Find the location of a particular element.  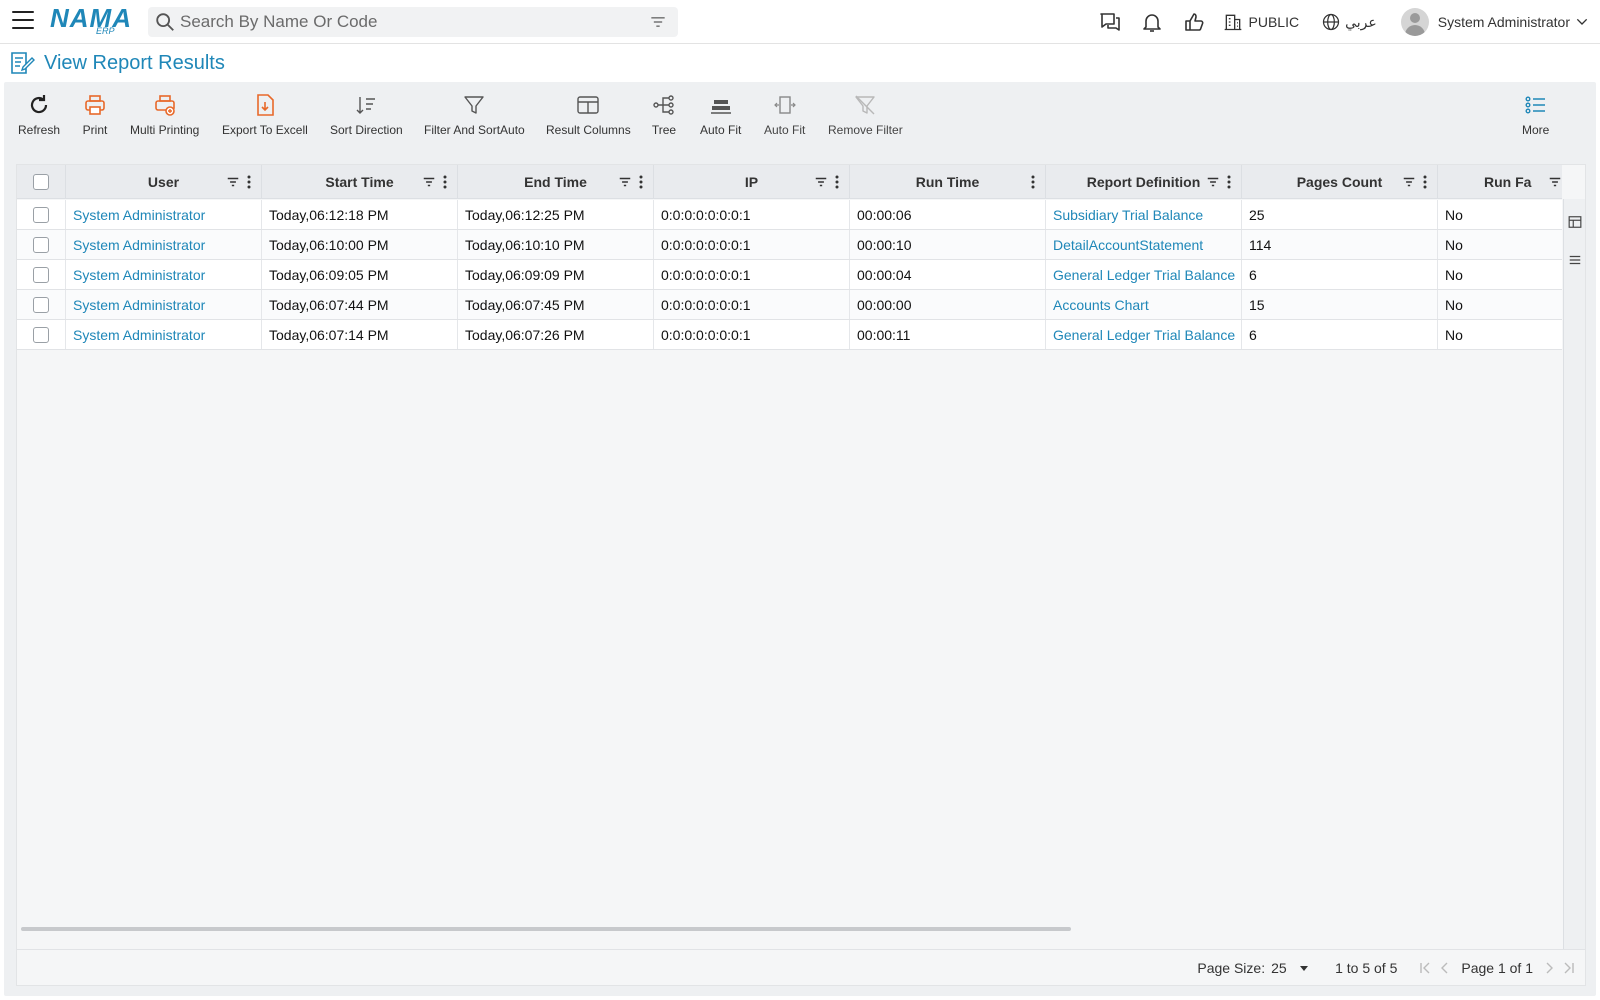

thumbs-up-icon is located at coordinates (1194, 22).